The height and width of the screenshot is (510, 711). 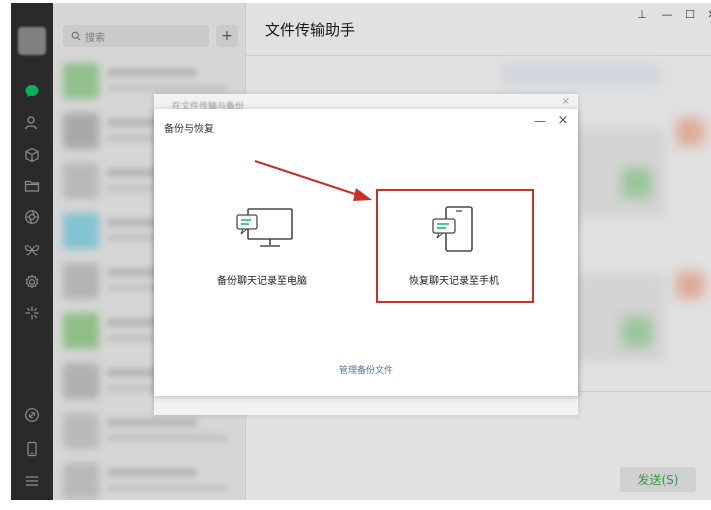 I want to click on annotation-arrow, so click(x=313, y=180).